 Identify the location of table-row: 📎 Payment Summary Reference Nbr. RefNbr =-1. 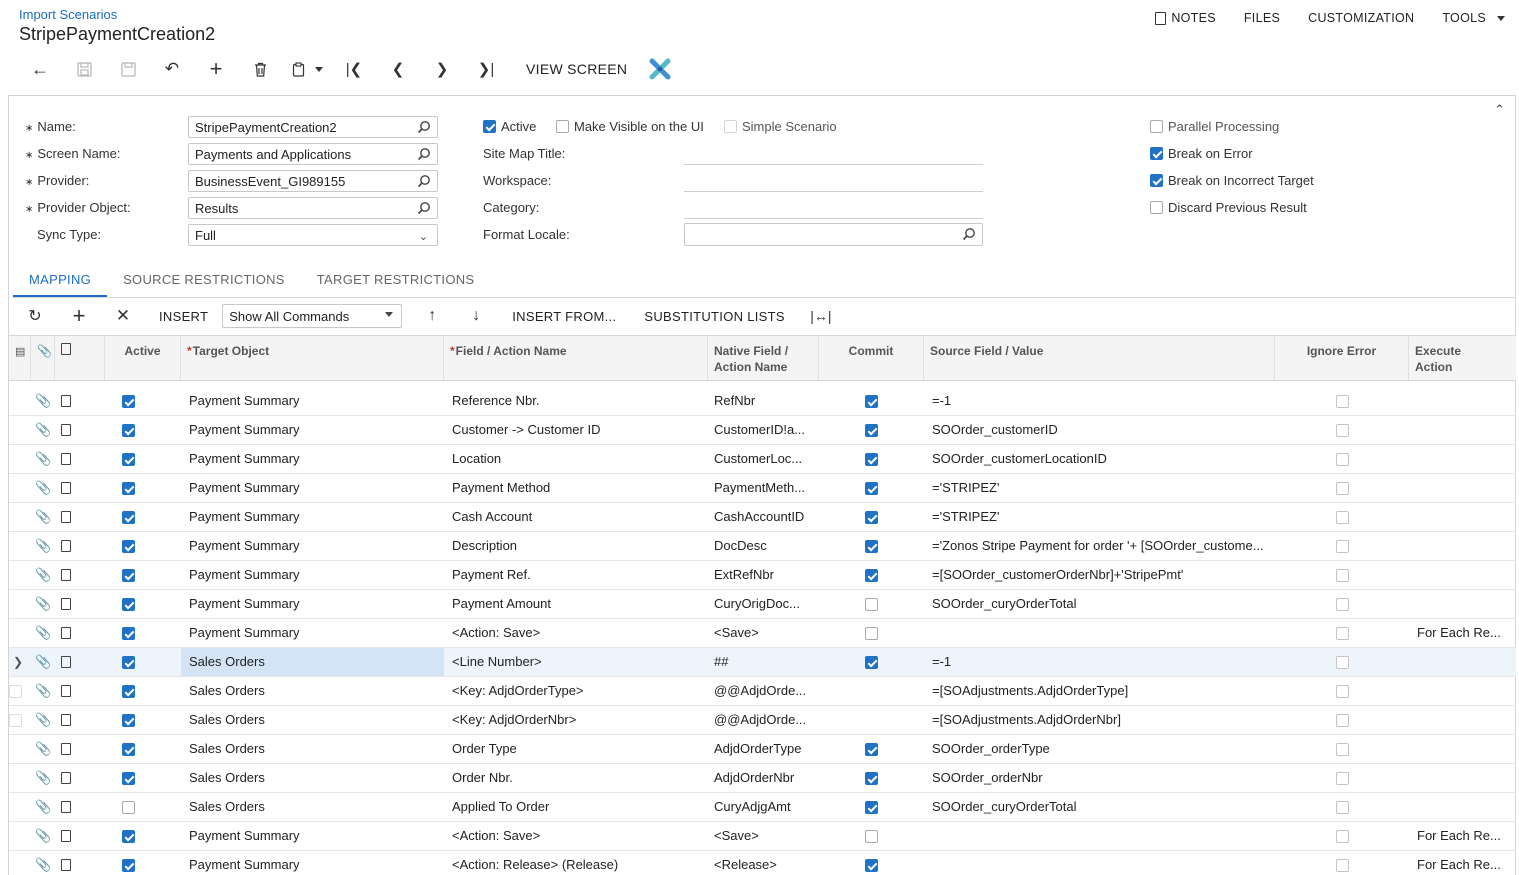
(762, 401).